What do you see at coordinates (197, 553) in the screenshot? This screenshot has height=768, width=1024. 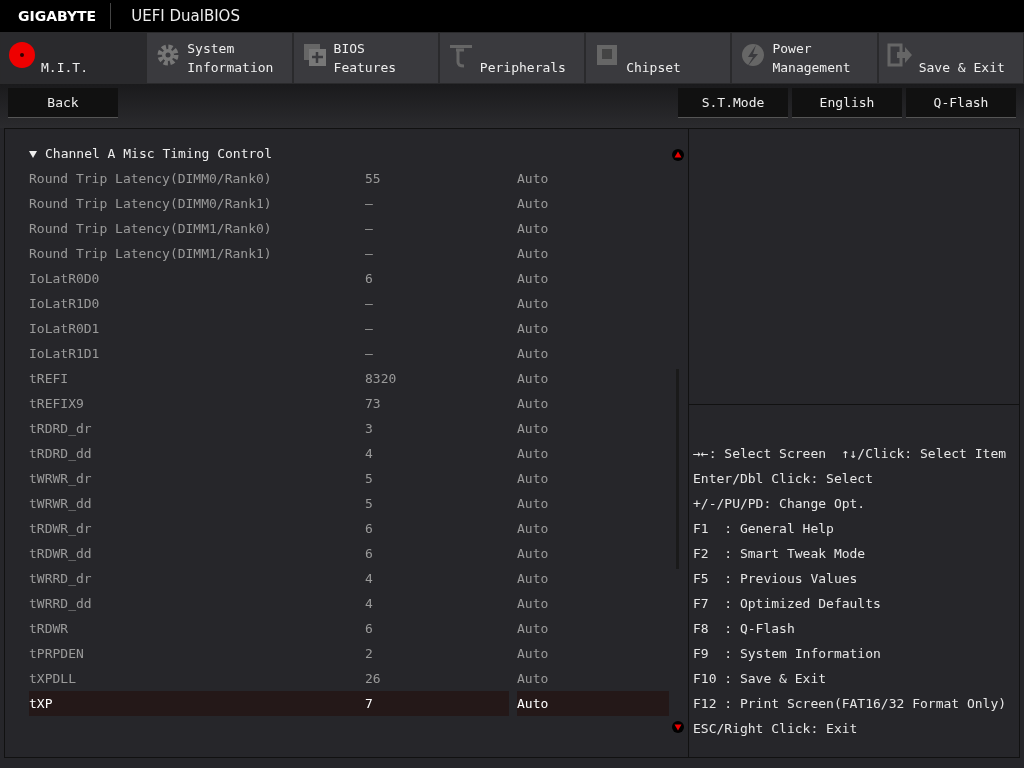 I see `setting-name: tRDWR_dd` at bounding box center [197, 553].